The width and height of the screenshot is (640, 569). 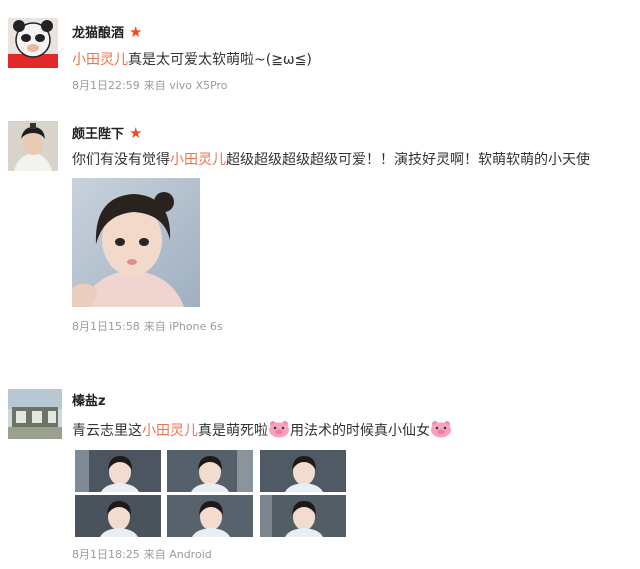 I want to click on post-date: 8月1日18:25, so click(x=106, y=554).